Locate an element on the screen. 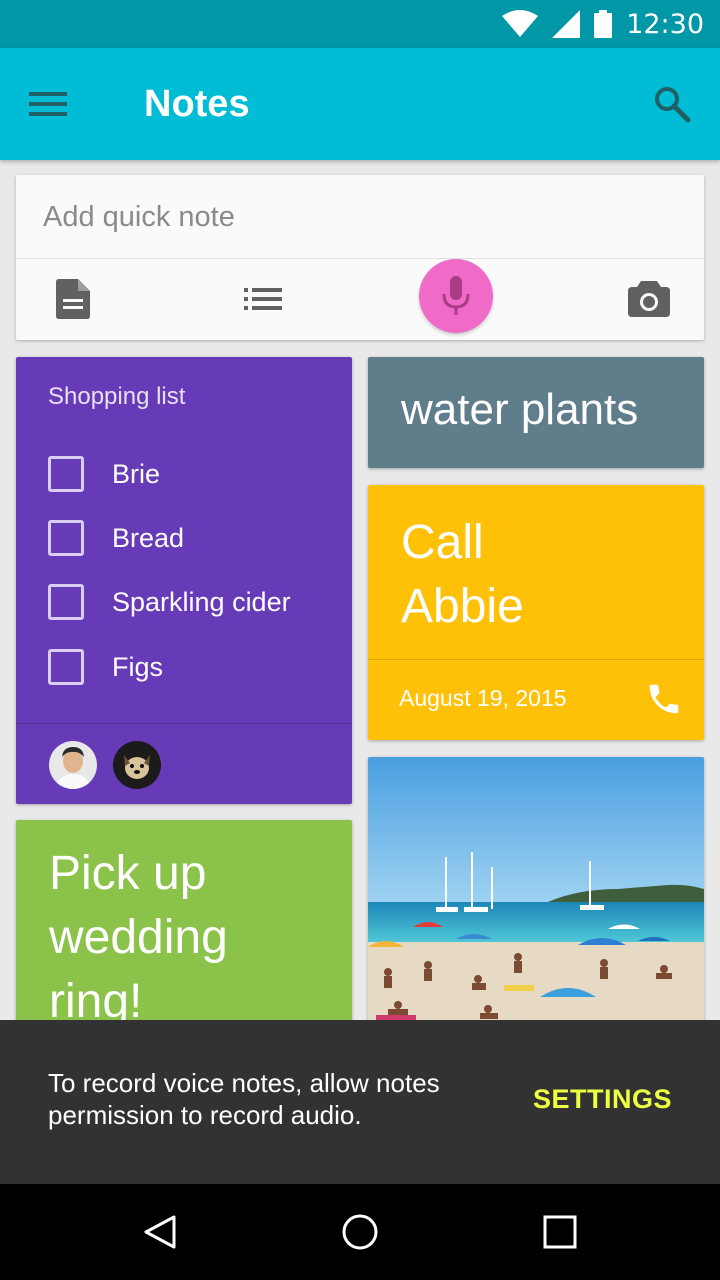  search-button is located at coordinates (672, 104).